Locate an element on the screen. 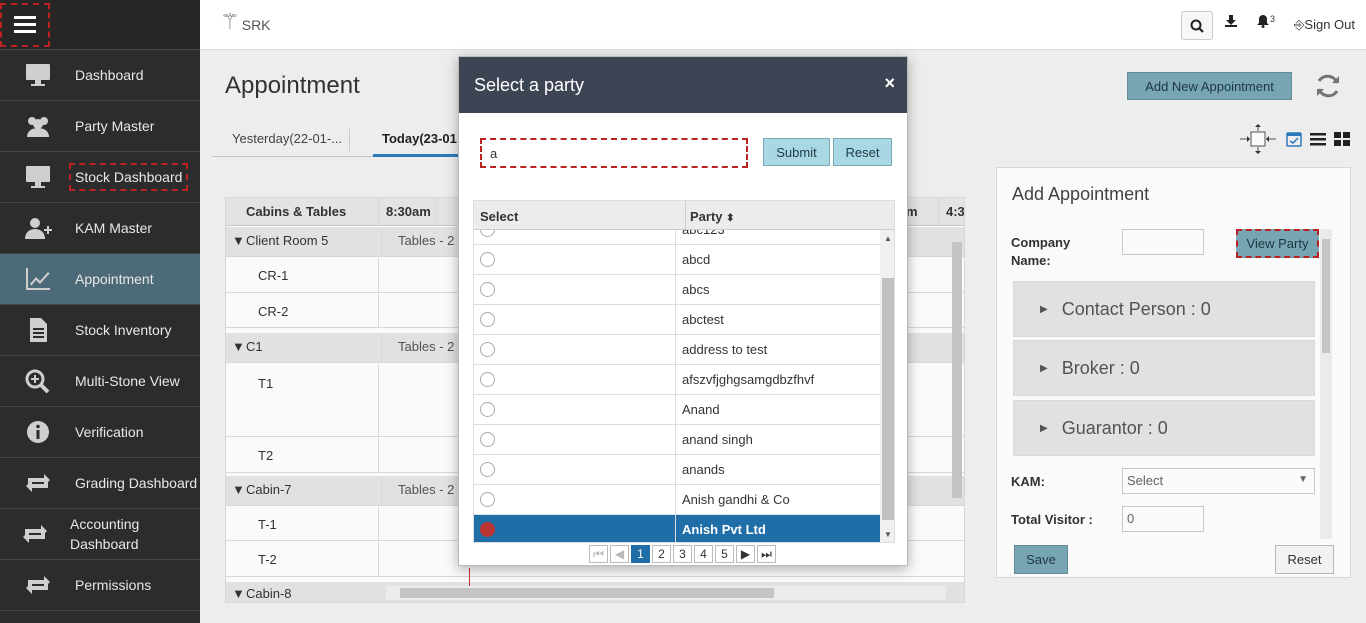 The height and width of the screenshot is (623, 1366). add-user-icon is located at coordinates (37, 228).